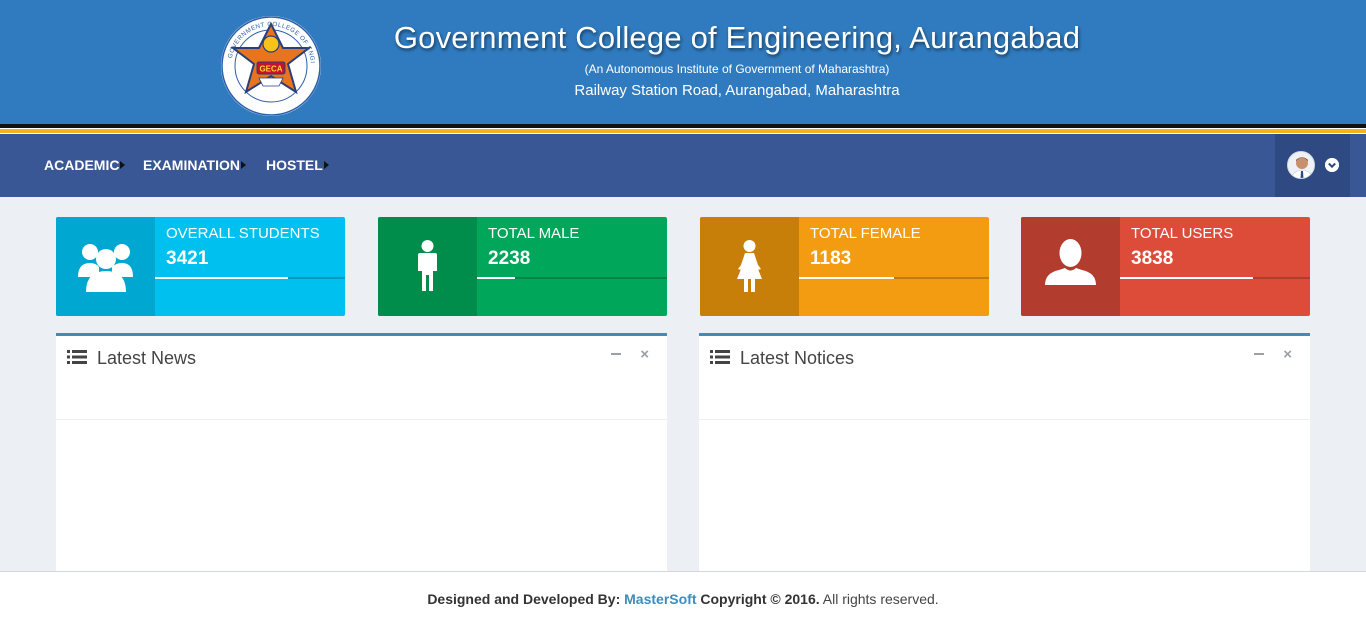 The height and width of the screenshot is (625, 1366). I want to click on stat-value: 3838, so click(1152, 258).